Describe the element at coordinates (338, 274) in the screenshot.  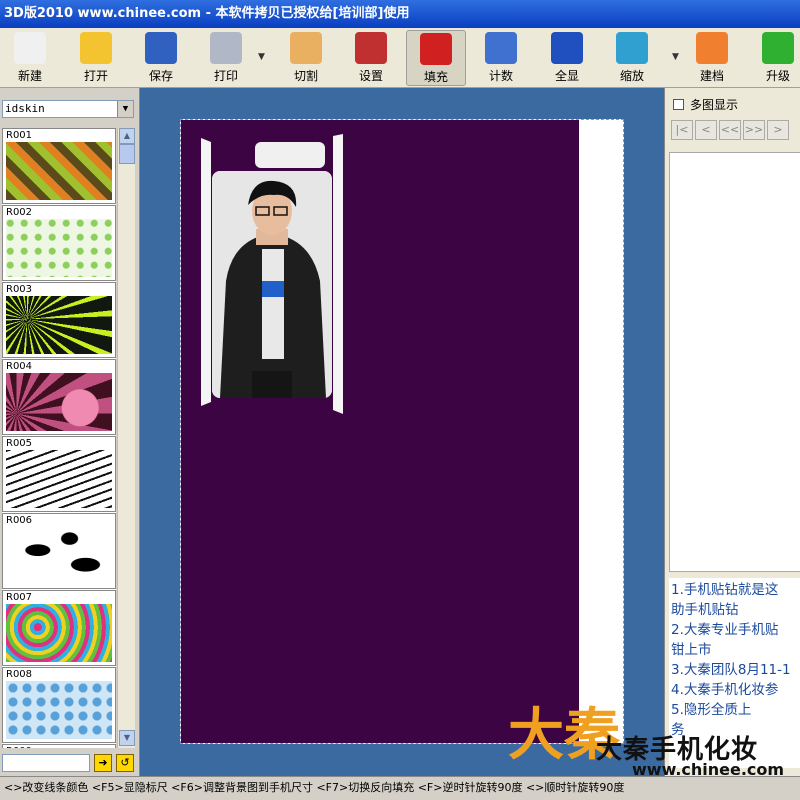
I see `right-side-strip` at that location.